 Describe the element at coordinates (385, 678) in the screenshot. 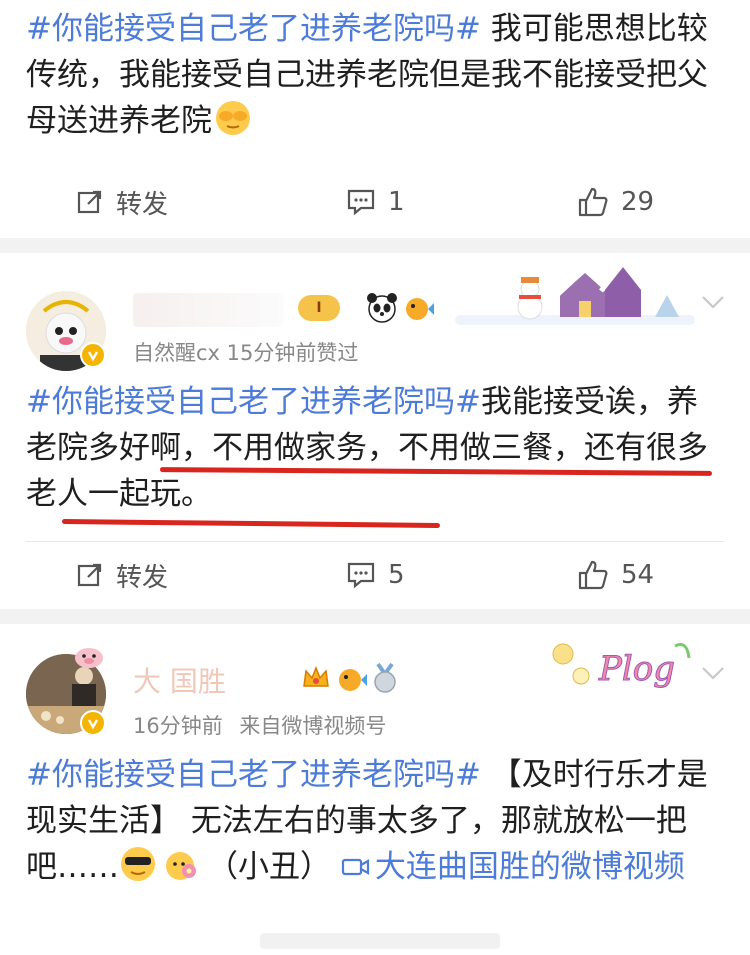

I see `medal-icon` at that location.